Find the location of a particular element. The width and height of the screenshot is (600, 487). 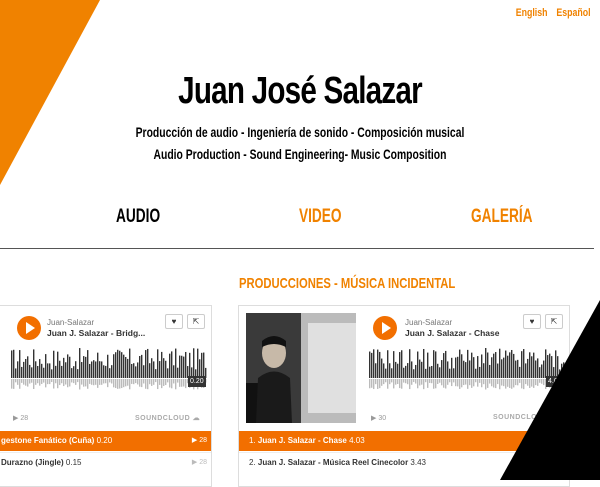

nav-audio: AUDIO is located at coordinates (138, 217).